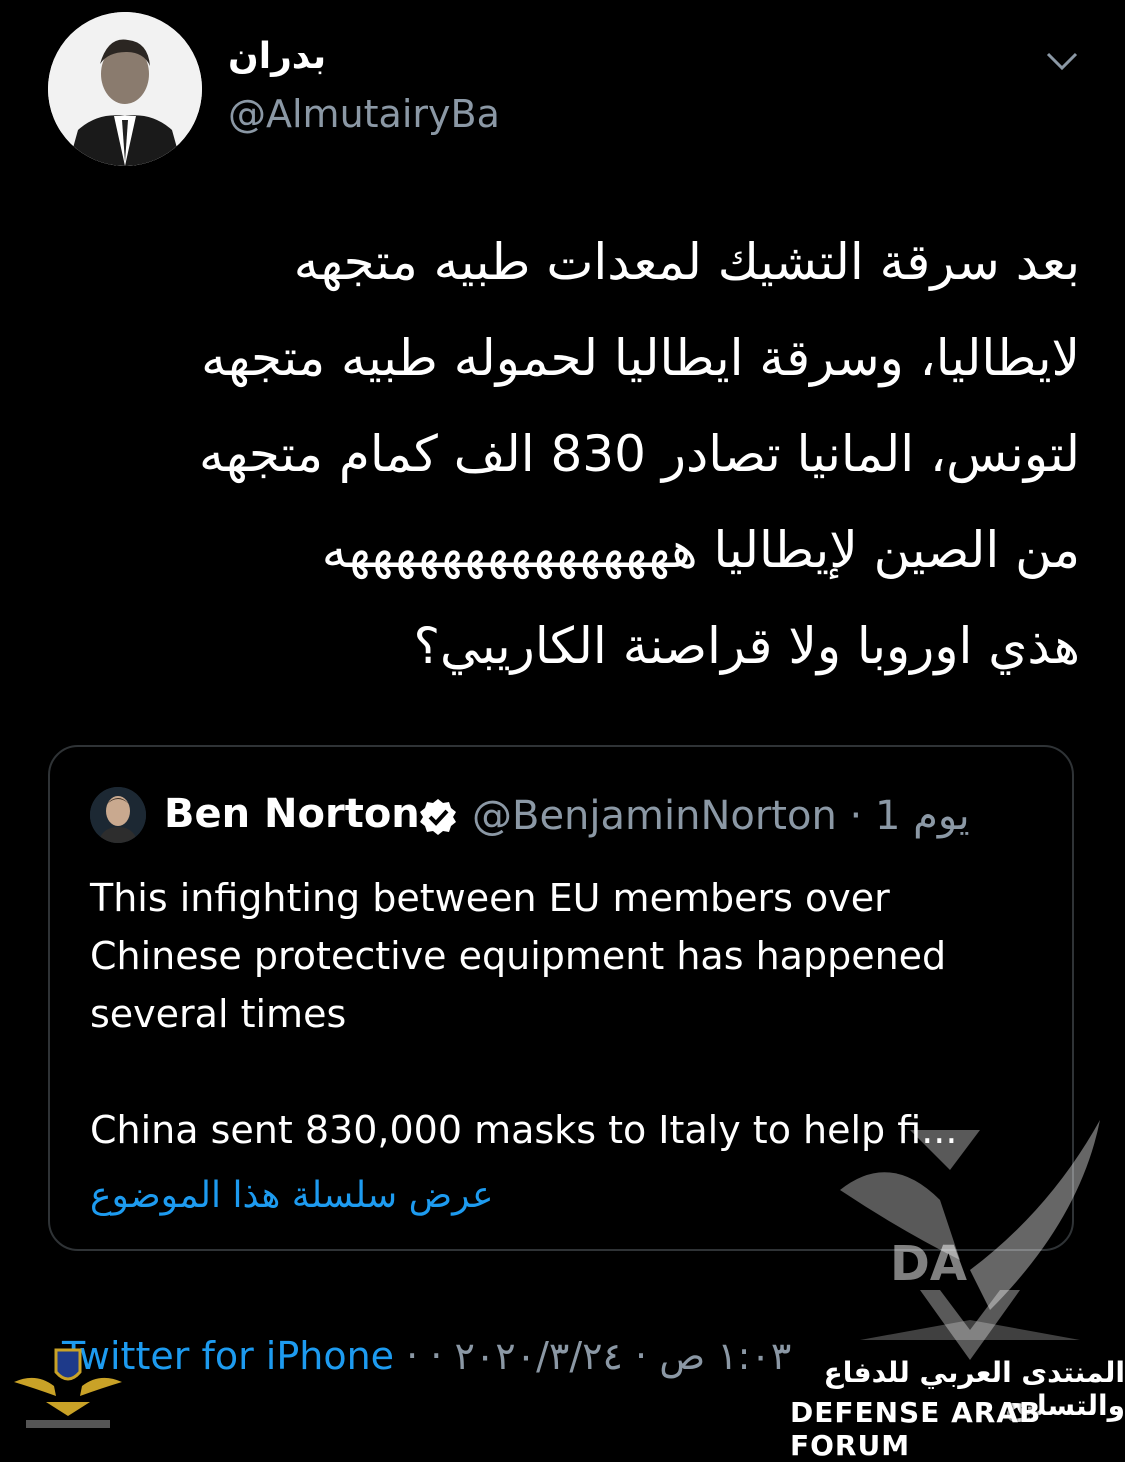 This screenshot has height=1462, width=1125. I want to click on forum-logo-small, so click(68, 1388).